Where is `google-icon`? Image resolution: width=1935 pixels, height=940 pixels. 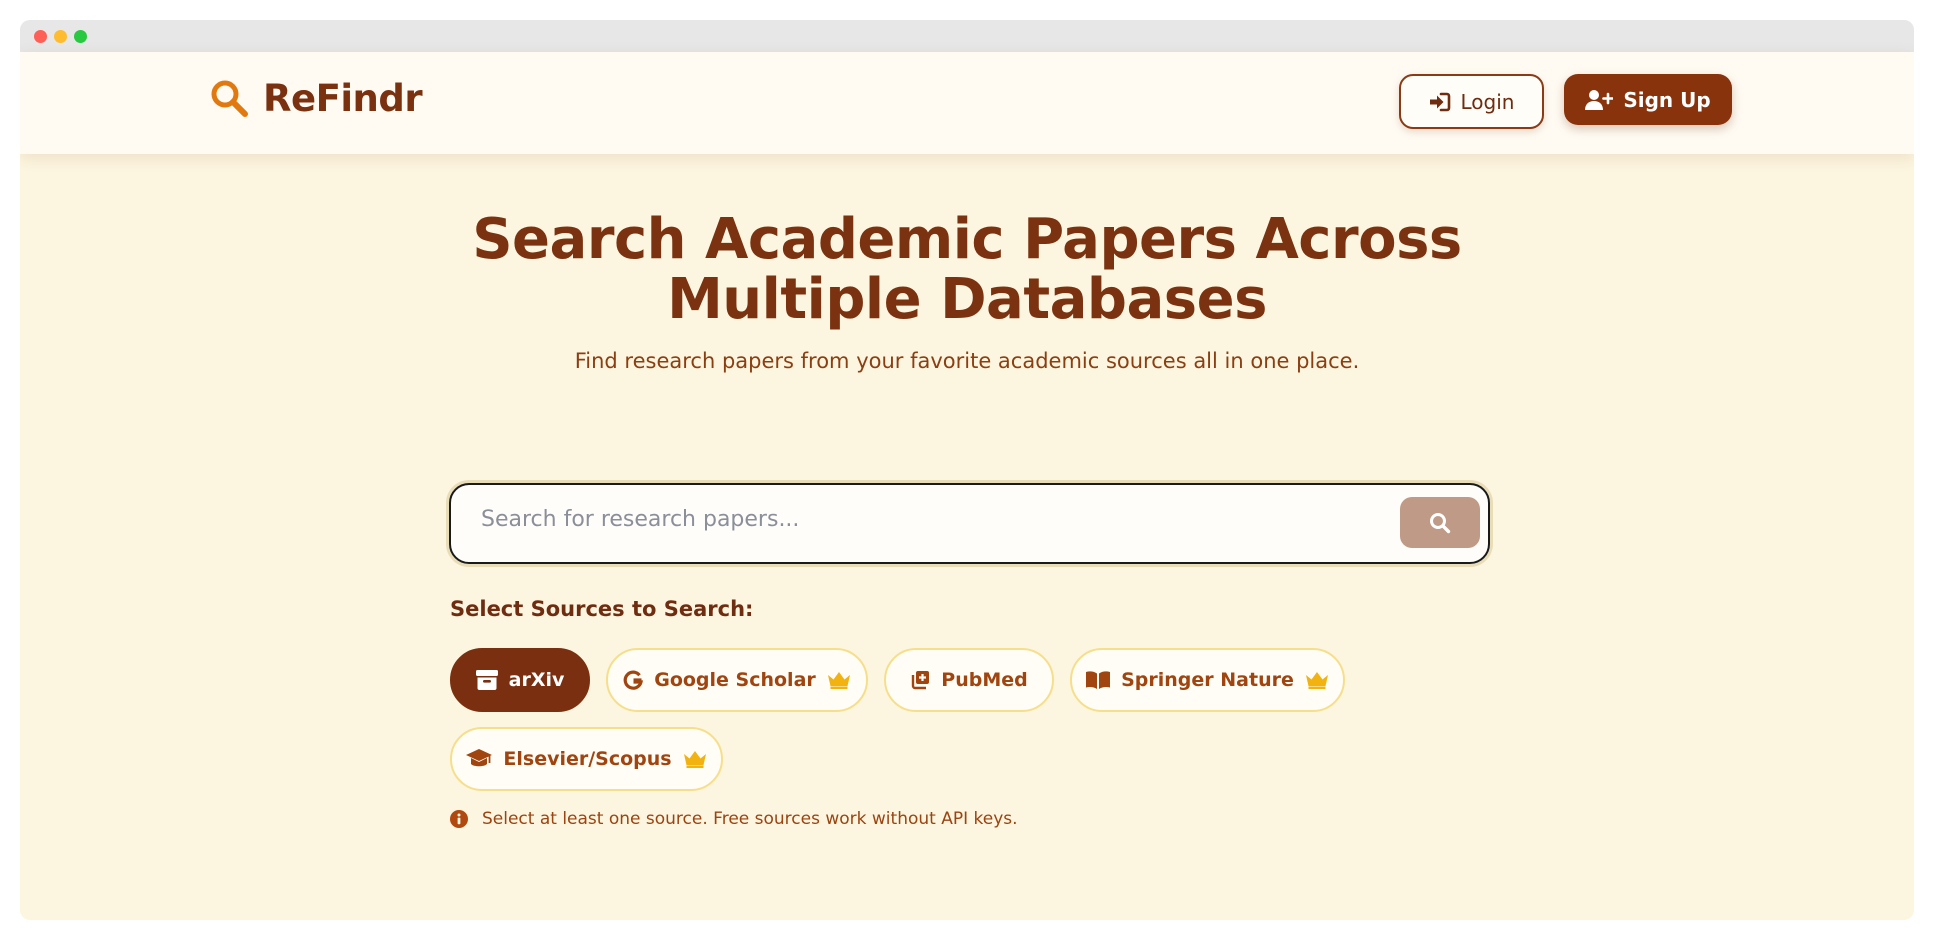 google-icon is located at coordinates (633, 680).